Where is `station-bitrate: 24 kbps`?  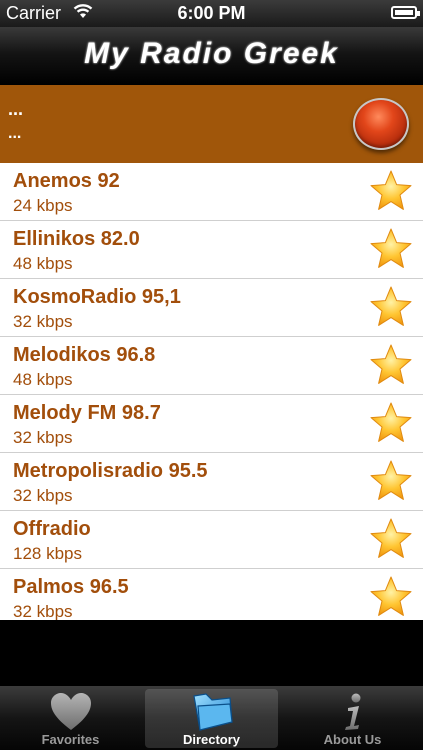 station-bitrate: 24 kbps is located at coordinates (43, 205).